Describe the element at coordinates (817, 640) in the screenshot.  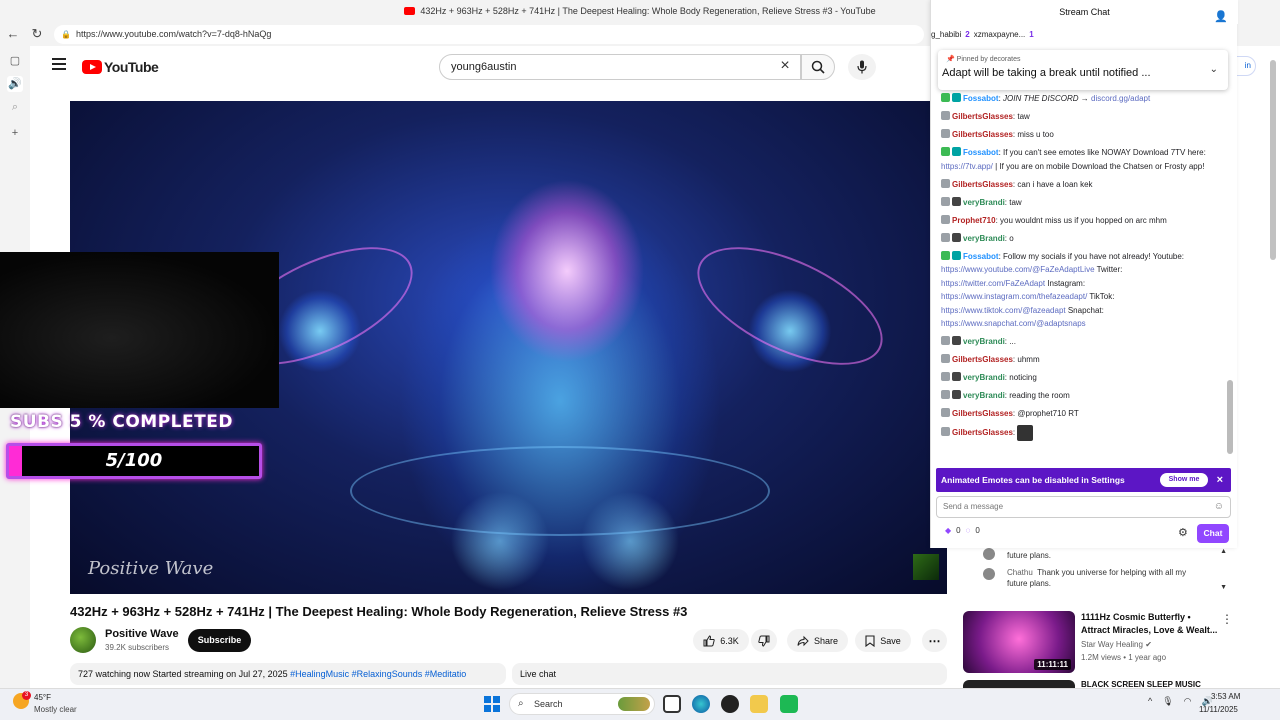
I see `share-button: Share` at that location.